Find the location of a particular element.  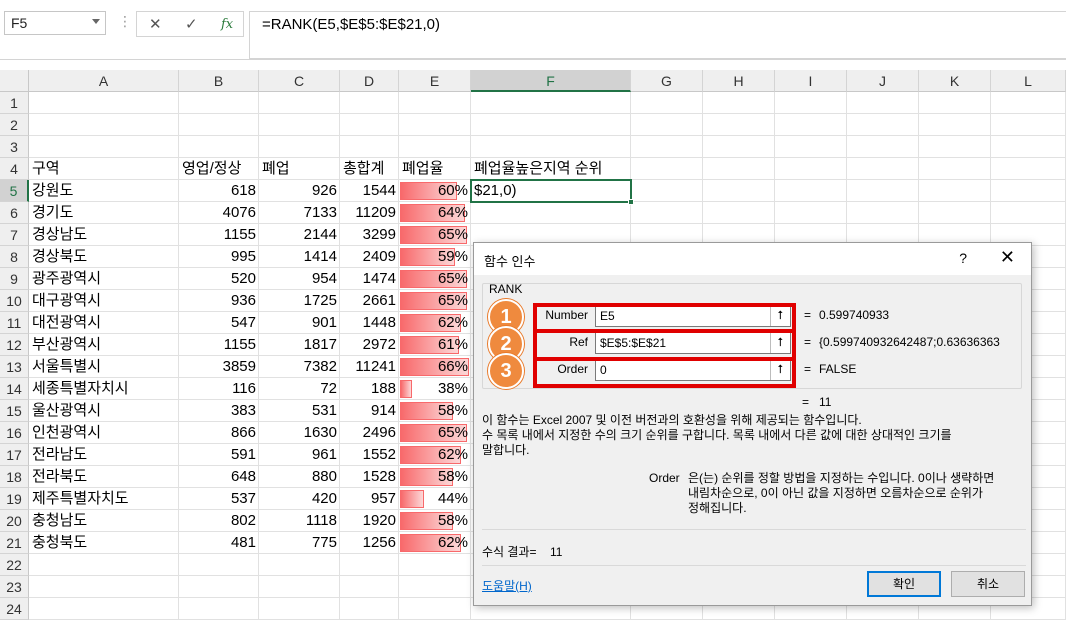

row-header-5: 5 is located at coordinates (14, 191).